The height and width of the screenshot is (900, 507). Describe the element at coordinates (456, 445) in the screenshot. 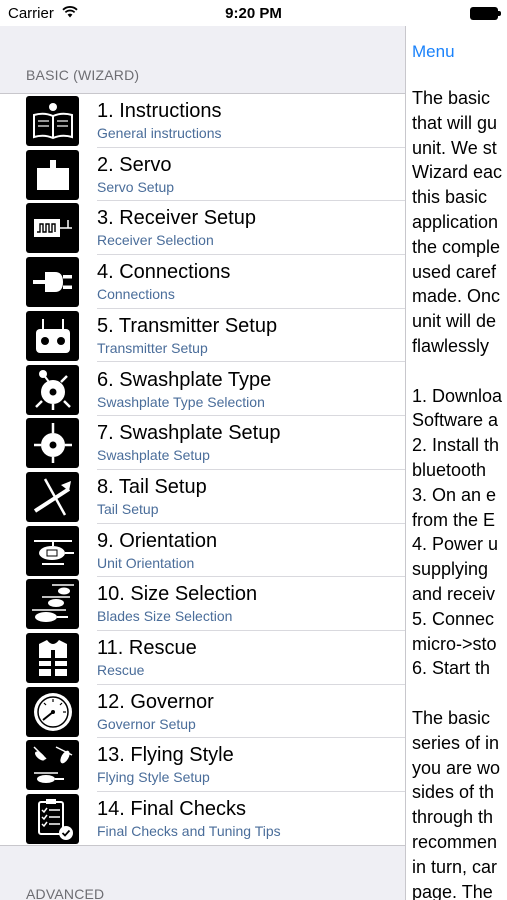

I see `text-line: 2. Install th` at that location.